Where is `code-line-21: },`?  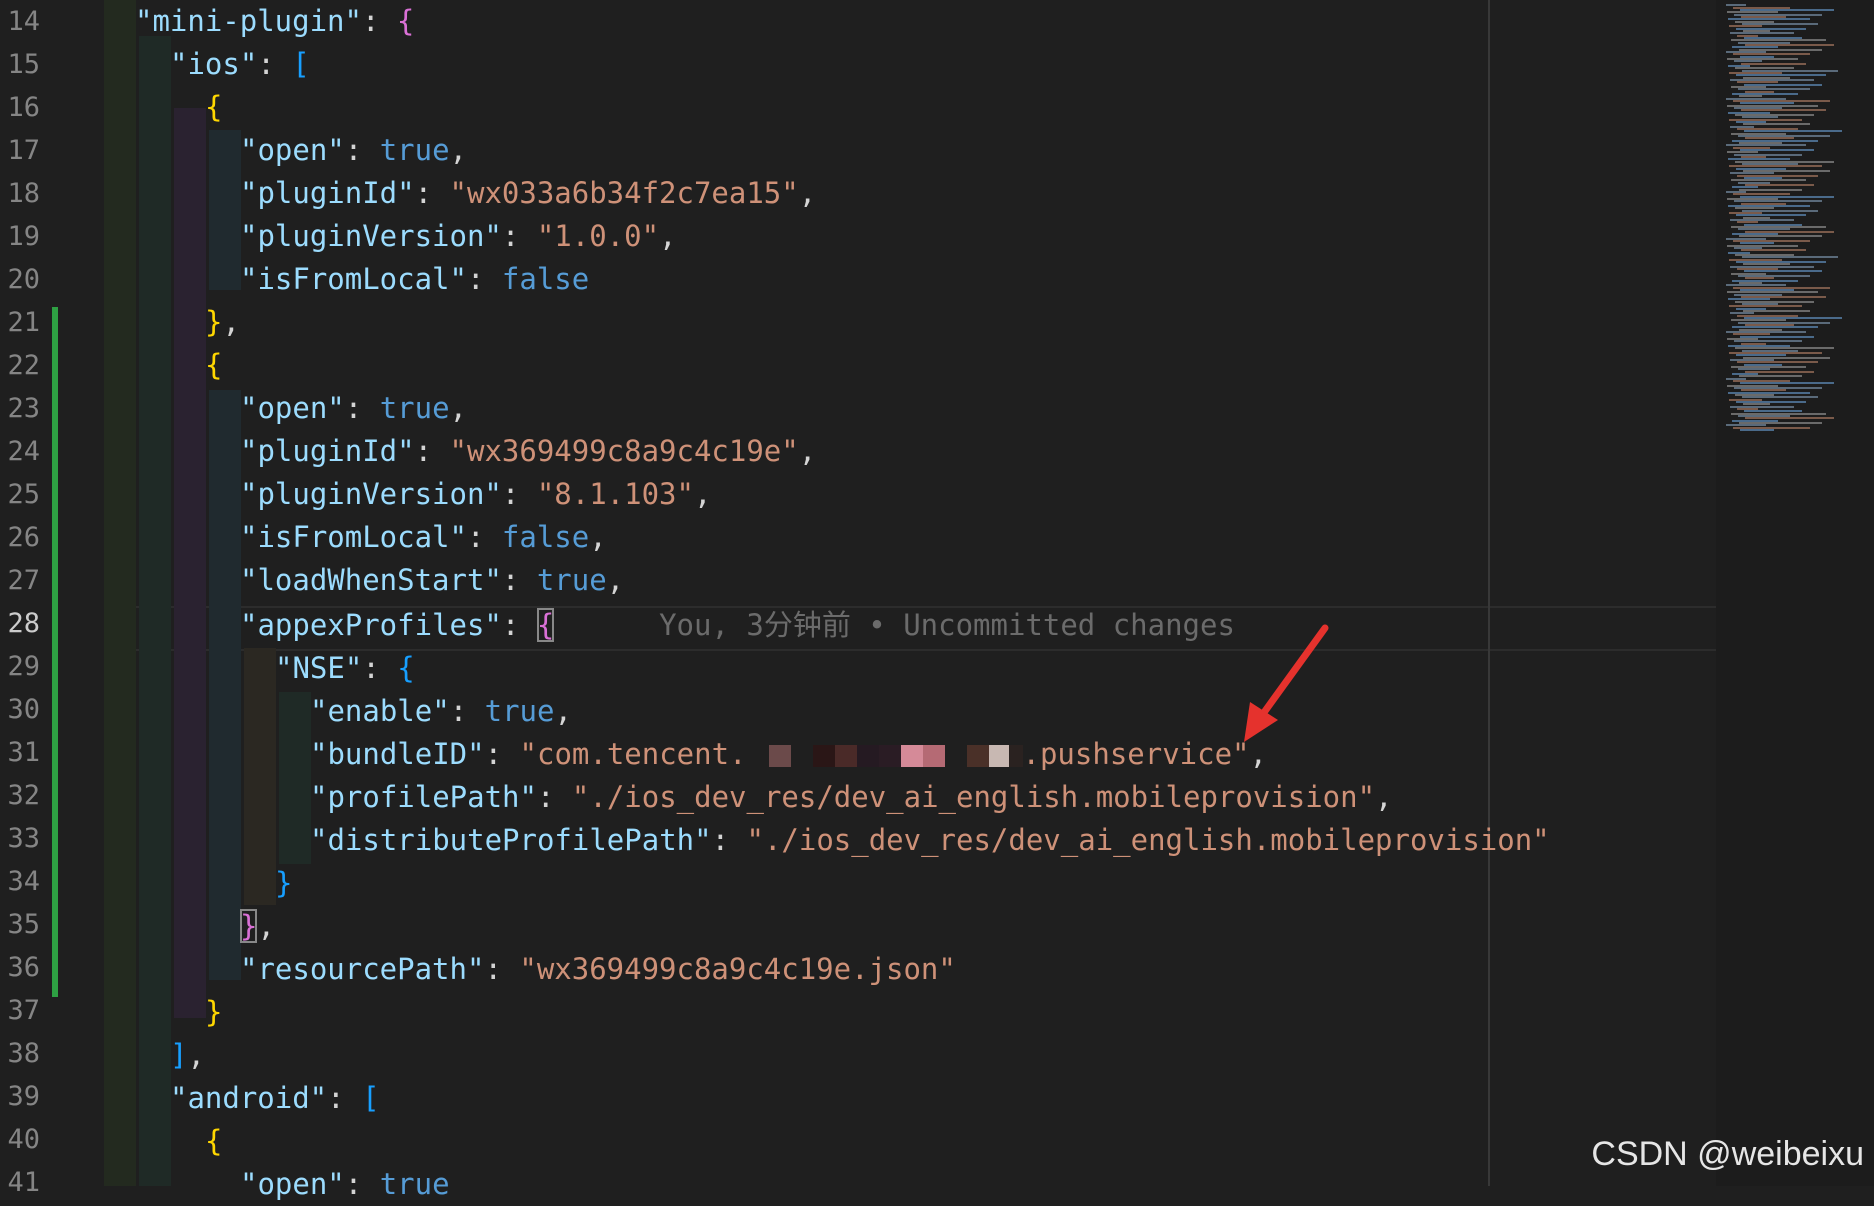 code-line-21: }, is located at coordinates (222, 322).